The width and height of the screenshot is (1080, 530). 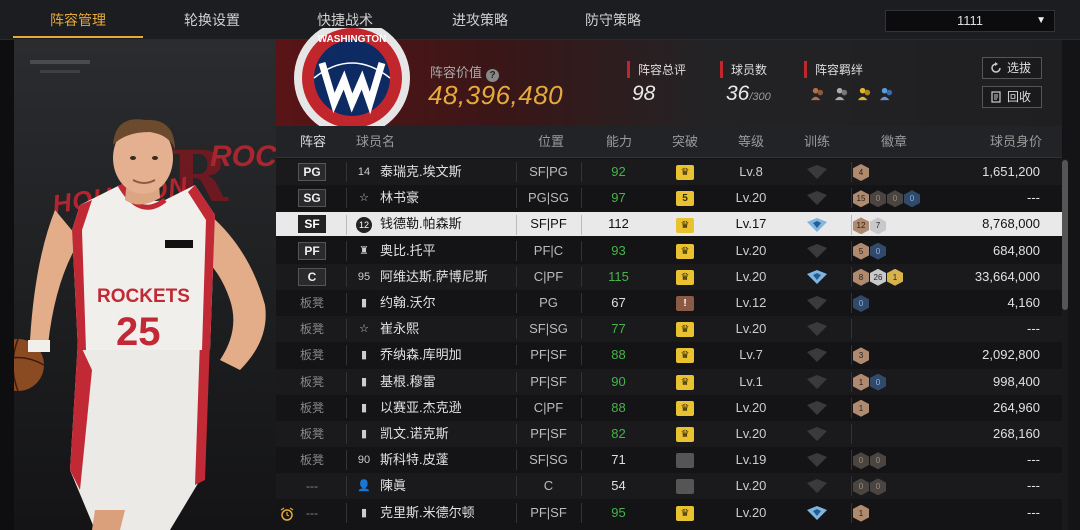 I want to click on select-button: 选拔, so click(x=1012, y=68).